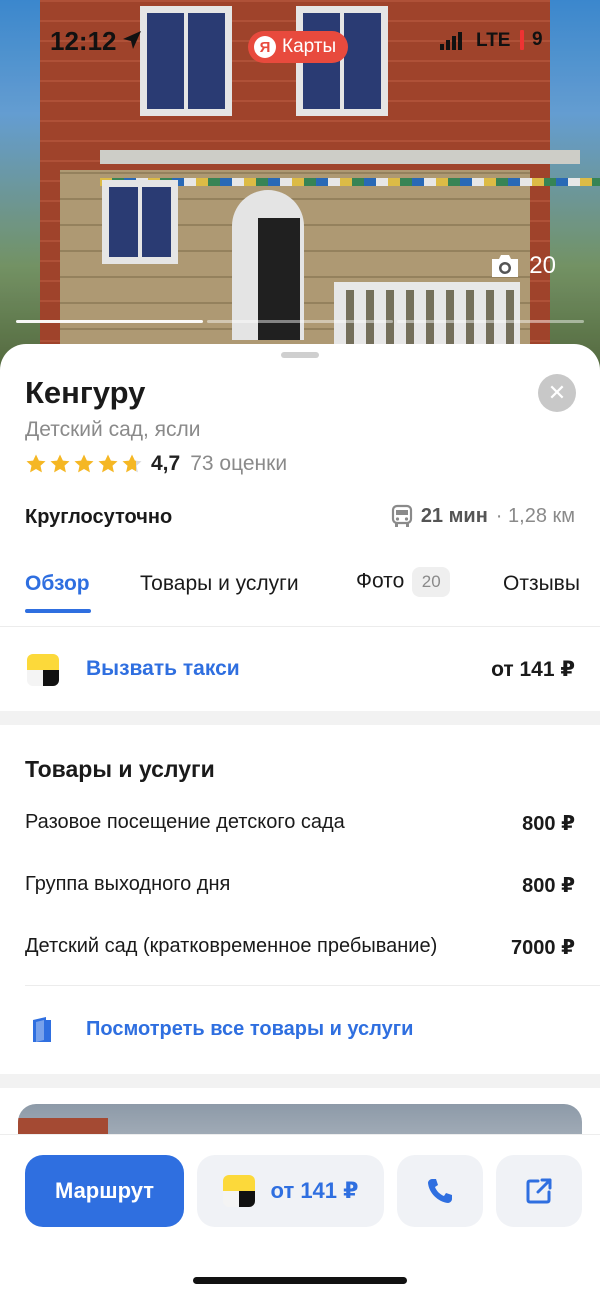 The height and width of the screenshot is (1297, 600). I want to click on tab-overview: Обзор, so click(57, 584).